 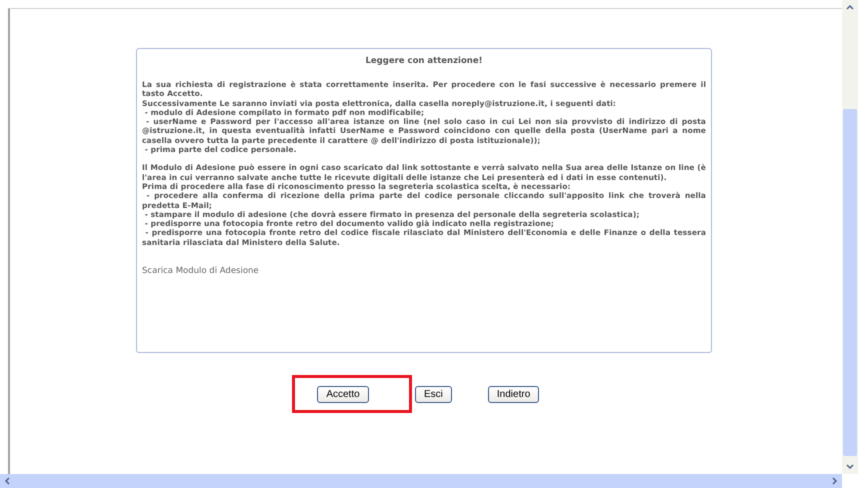 What do you see at coordinates (421, 481) in the screenshot?
I see `horizontal-scrollbar` at bounding box center [421, 481].